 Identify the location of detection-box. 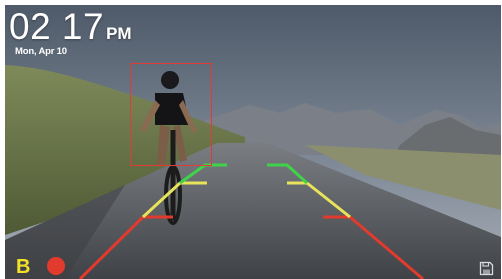
(171, 114).